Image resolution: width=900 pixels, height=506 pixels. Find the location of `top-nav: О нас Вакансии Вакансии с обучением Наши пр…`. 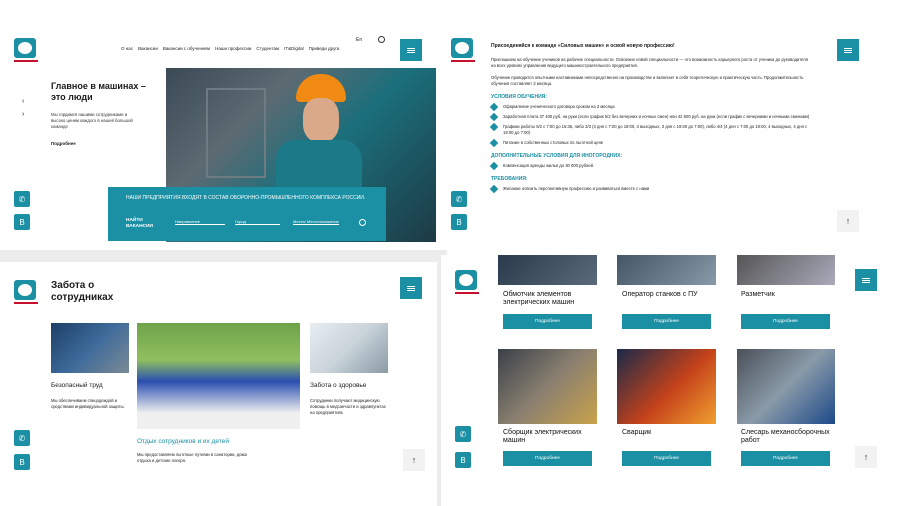

top-nav: О нас Вакансии Вакансии с обучением Наши пр… is located at coordinates (232, 46).